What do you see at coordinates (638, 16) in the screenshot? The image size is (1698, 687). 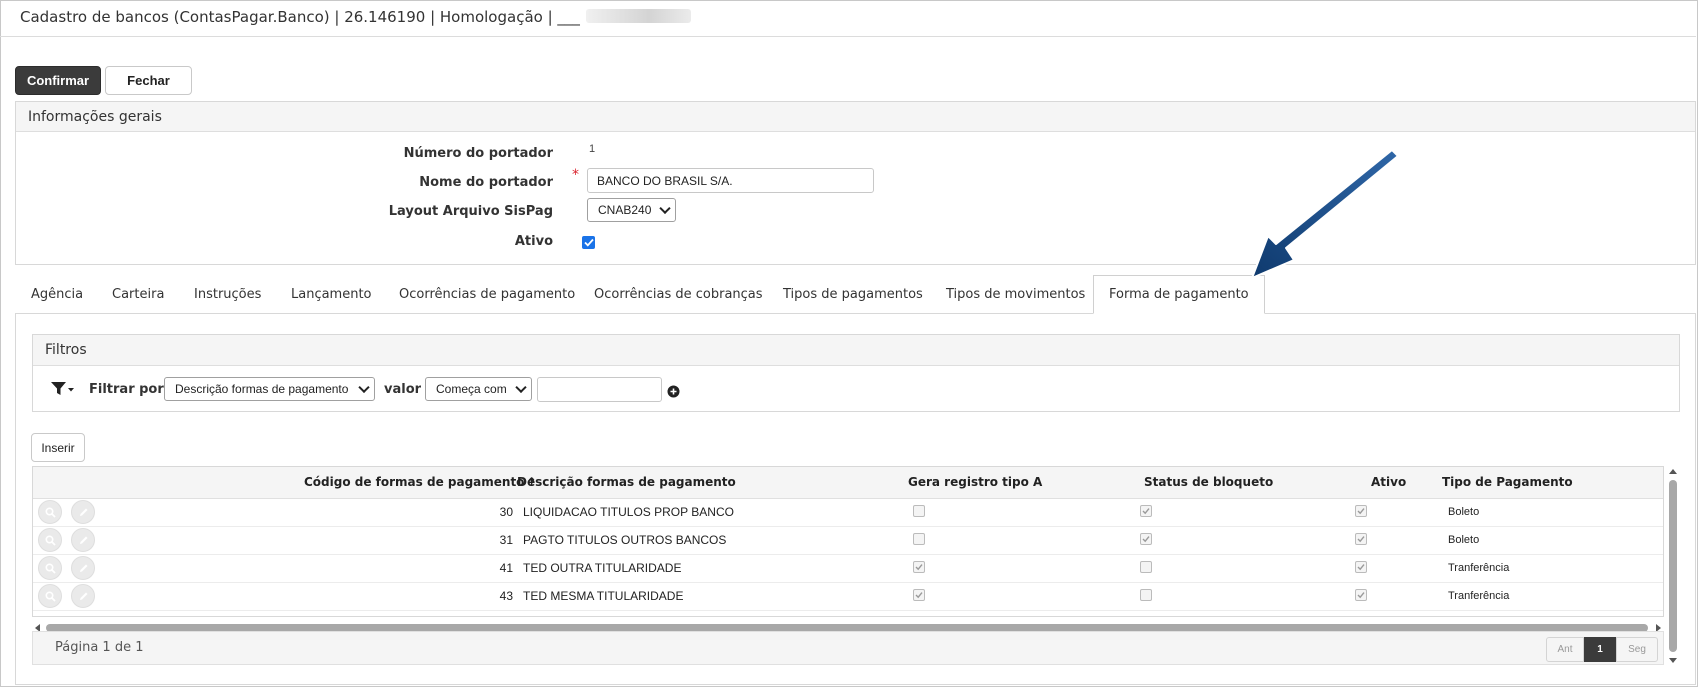 I see `redacted-text` at bounding box center [638, 16].